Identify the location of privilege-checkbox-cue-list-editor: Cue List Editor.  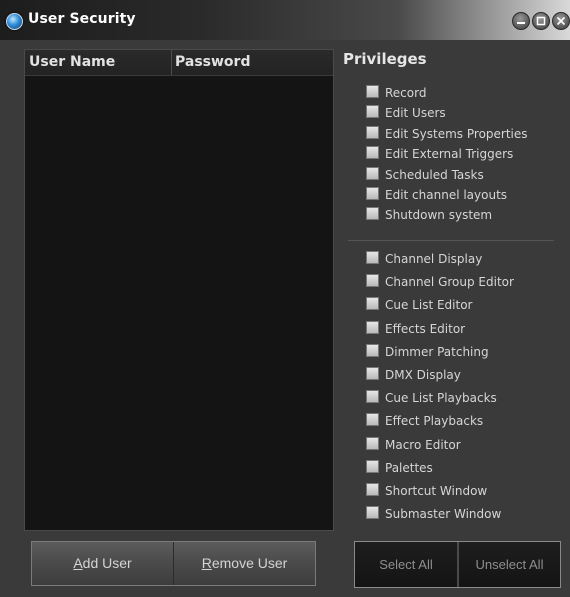
(419, 305).